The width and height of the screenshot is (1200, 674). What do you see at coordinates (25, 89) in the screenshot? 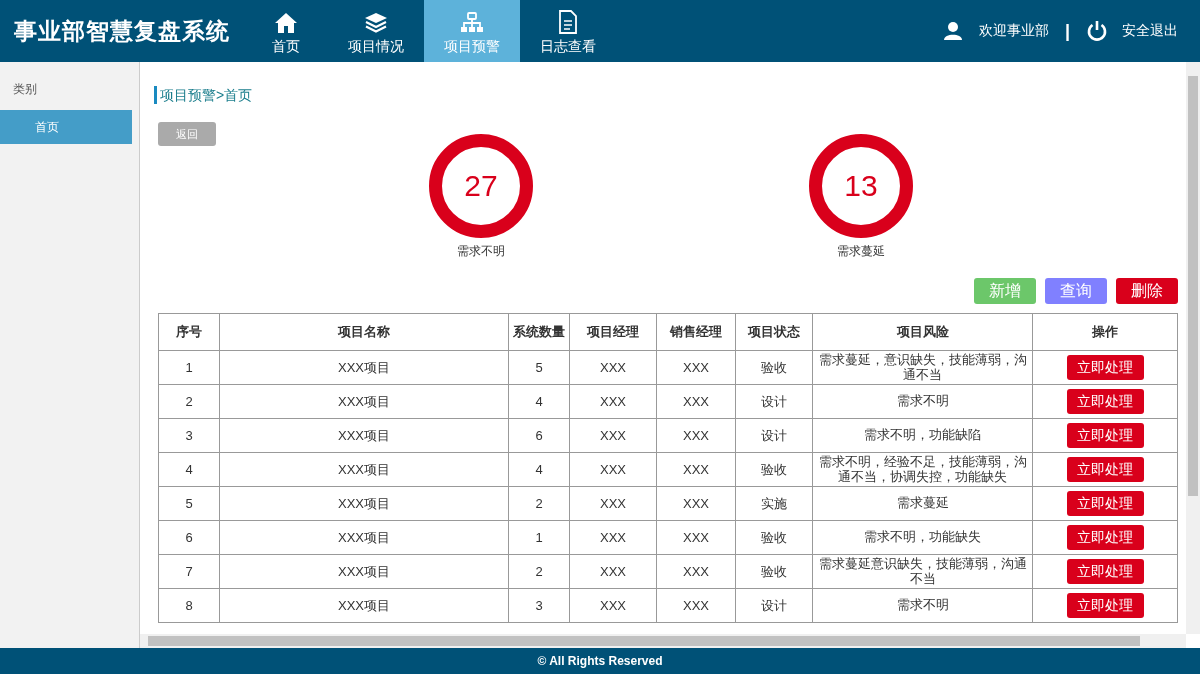
I see `sidebar-heading: 类别` at bounding box center [25, 89].